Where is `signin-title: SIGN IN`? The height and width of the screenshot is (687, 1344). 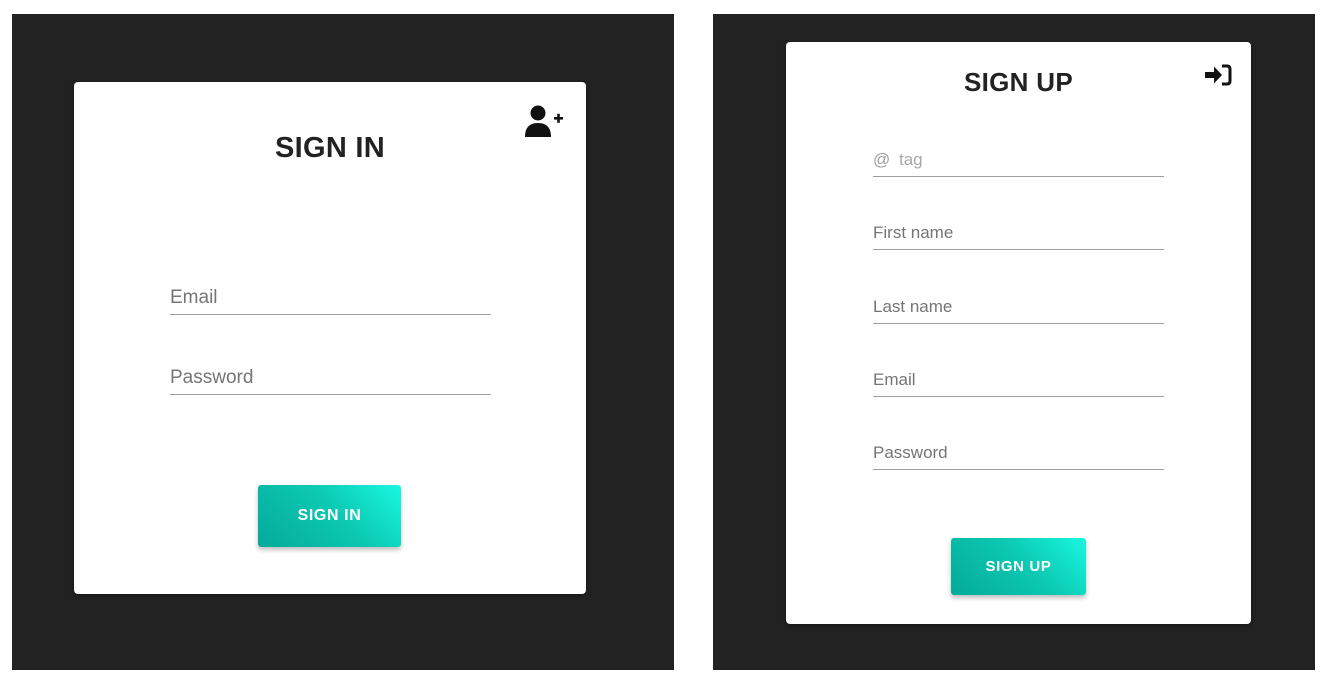 signin-title: SIGN IN is located at coordinates (330, 148).